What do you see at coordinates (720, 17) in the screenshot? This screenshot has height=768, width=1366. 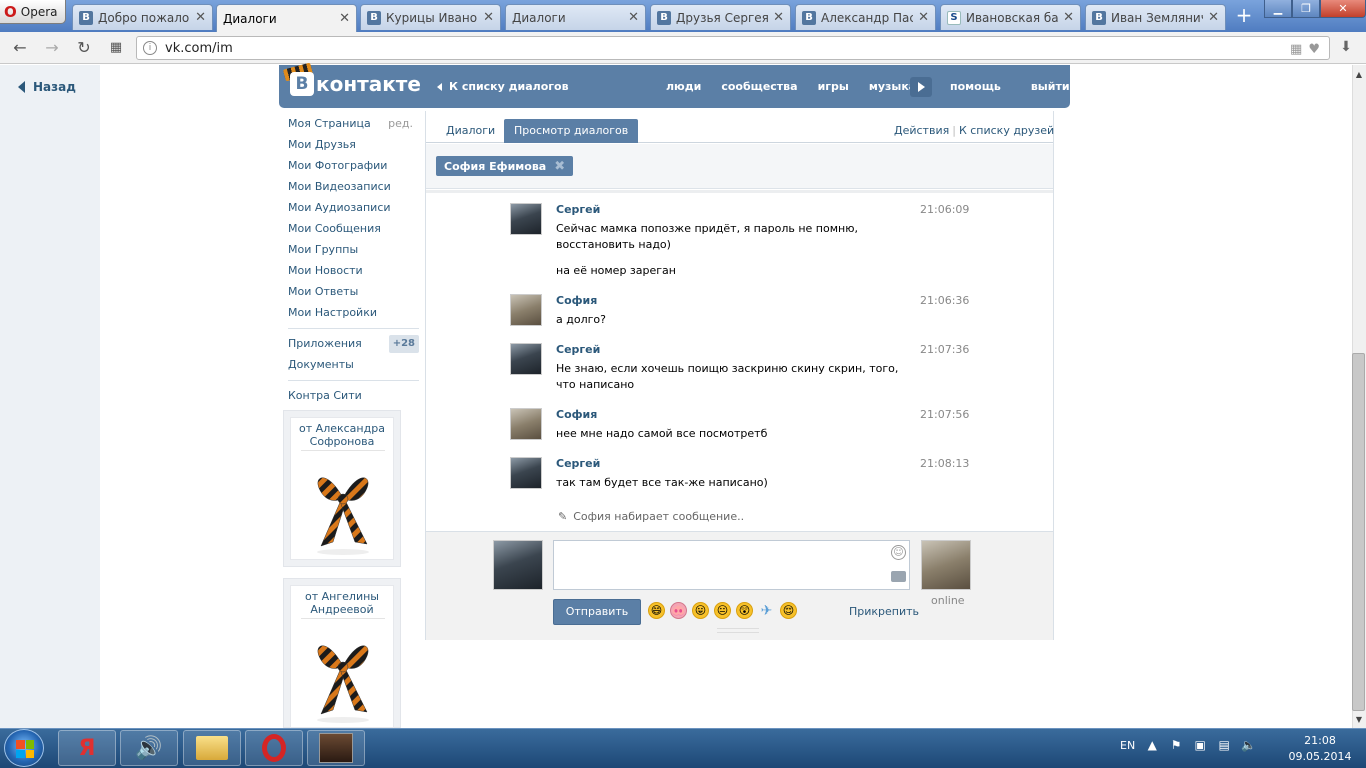 I see `browser-tab: B Друзья Сергея К ✕` at bounding box center [720, 17].